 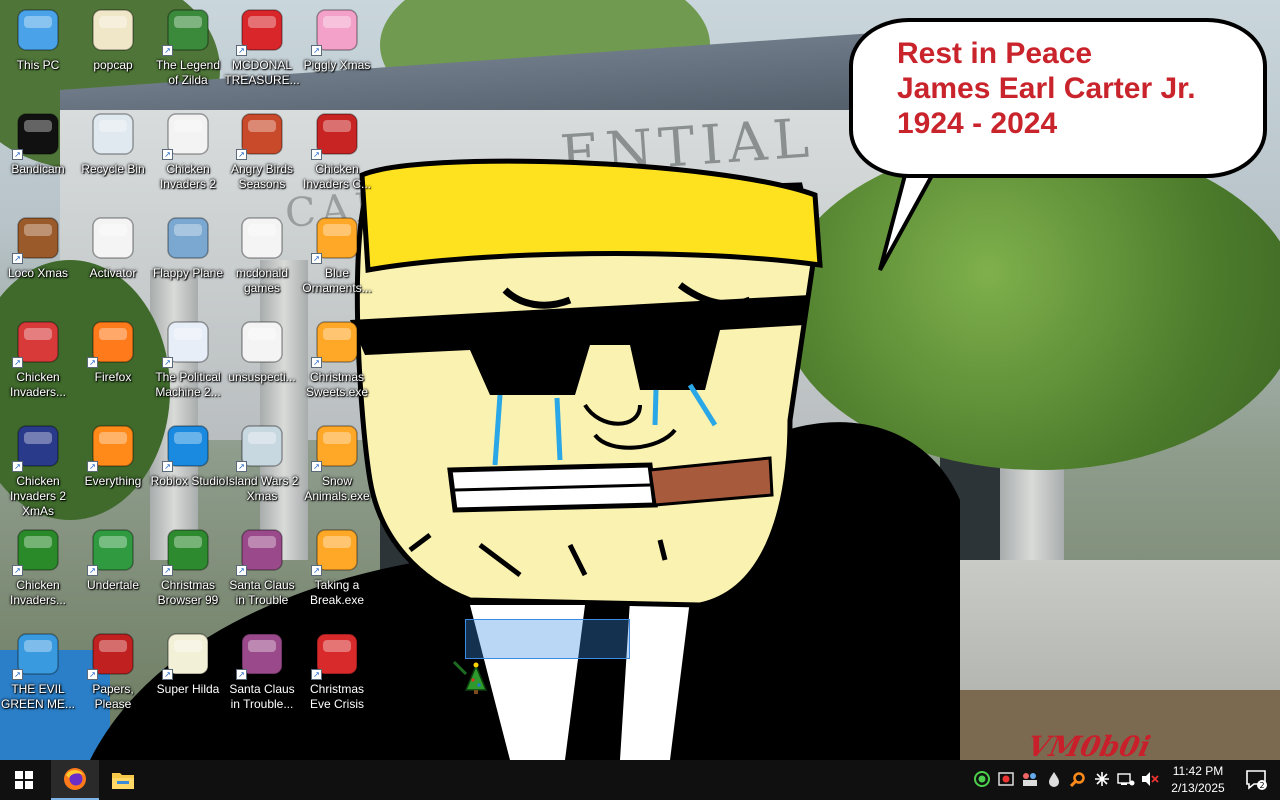 I want to click on santa-face-icon: ↗, so click(x=336, y=655).